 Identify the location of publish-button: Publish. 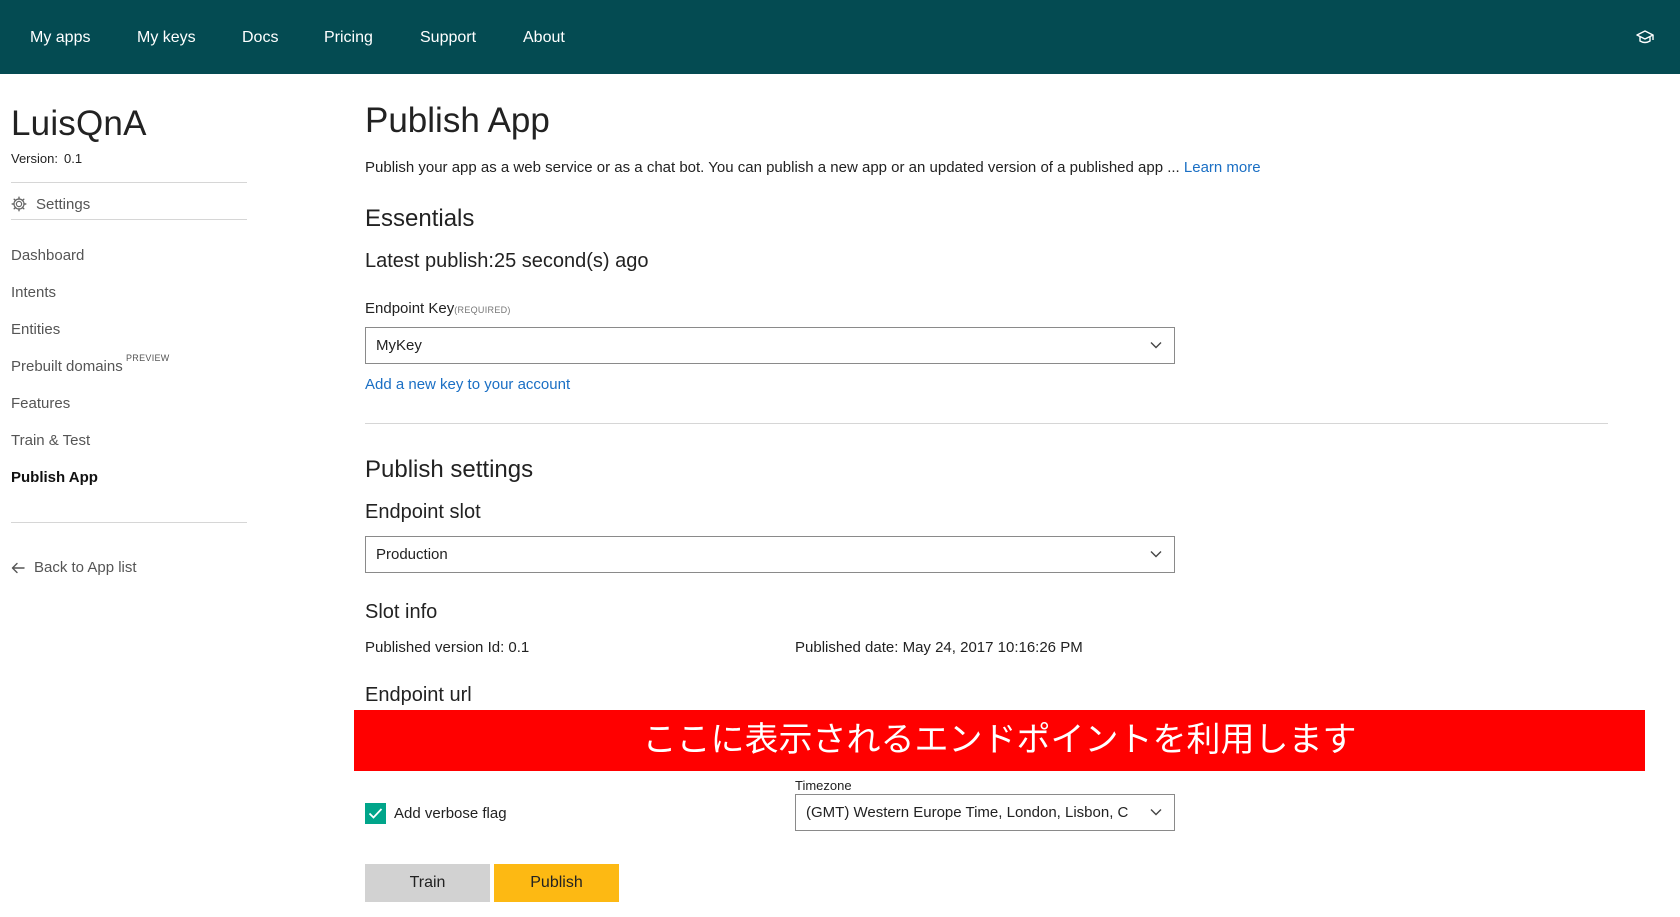
(556, 883).